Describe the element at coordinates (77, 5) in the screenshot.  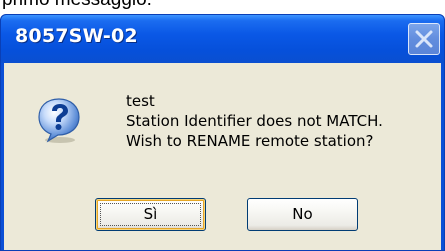
I see `page-caption: primo messaggio:` at that location.